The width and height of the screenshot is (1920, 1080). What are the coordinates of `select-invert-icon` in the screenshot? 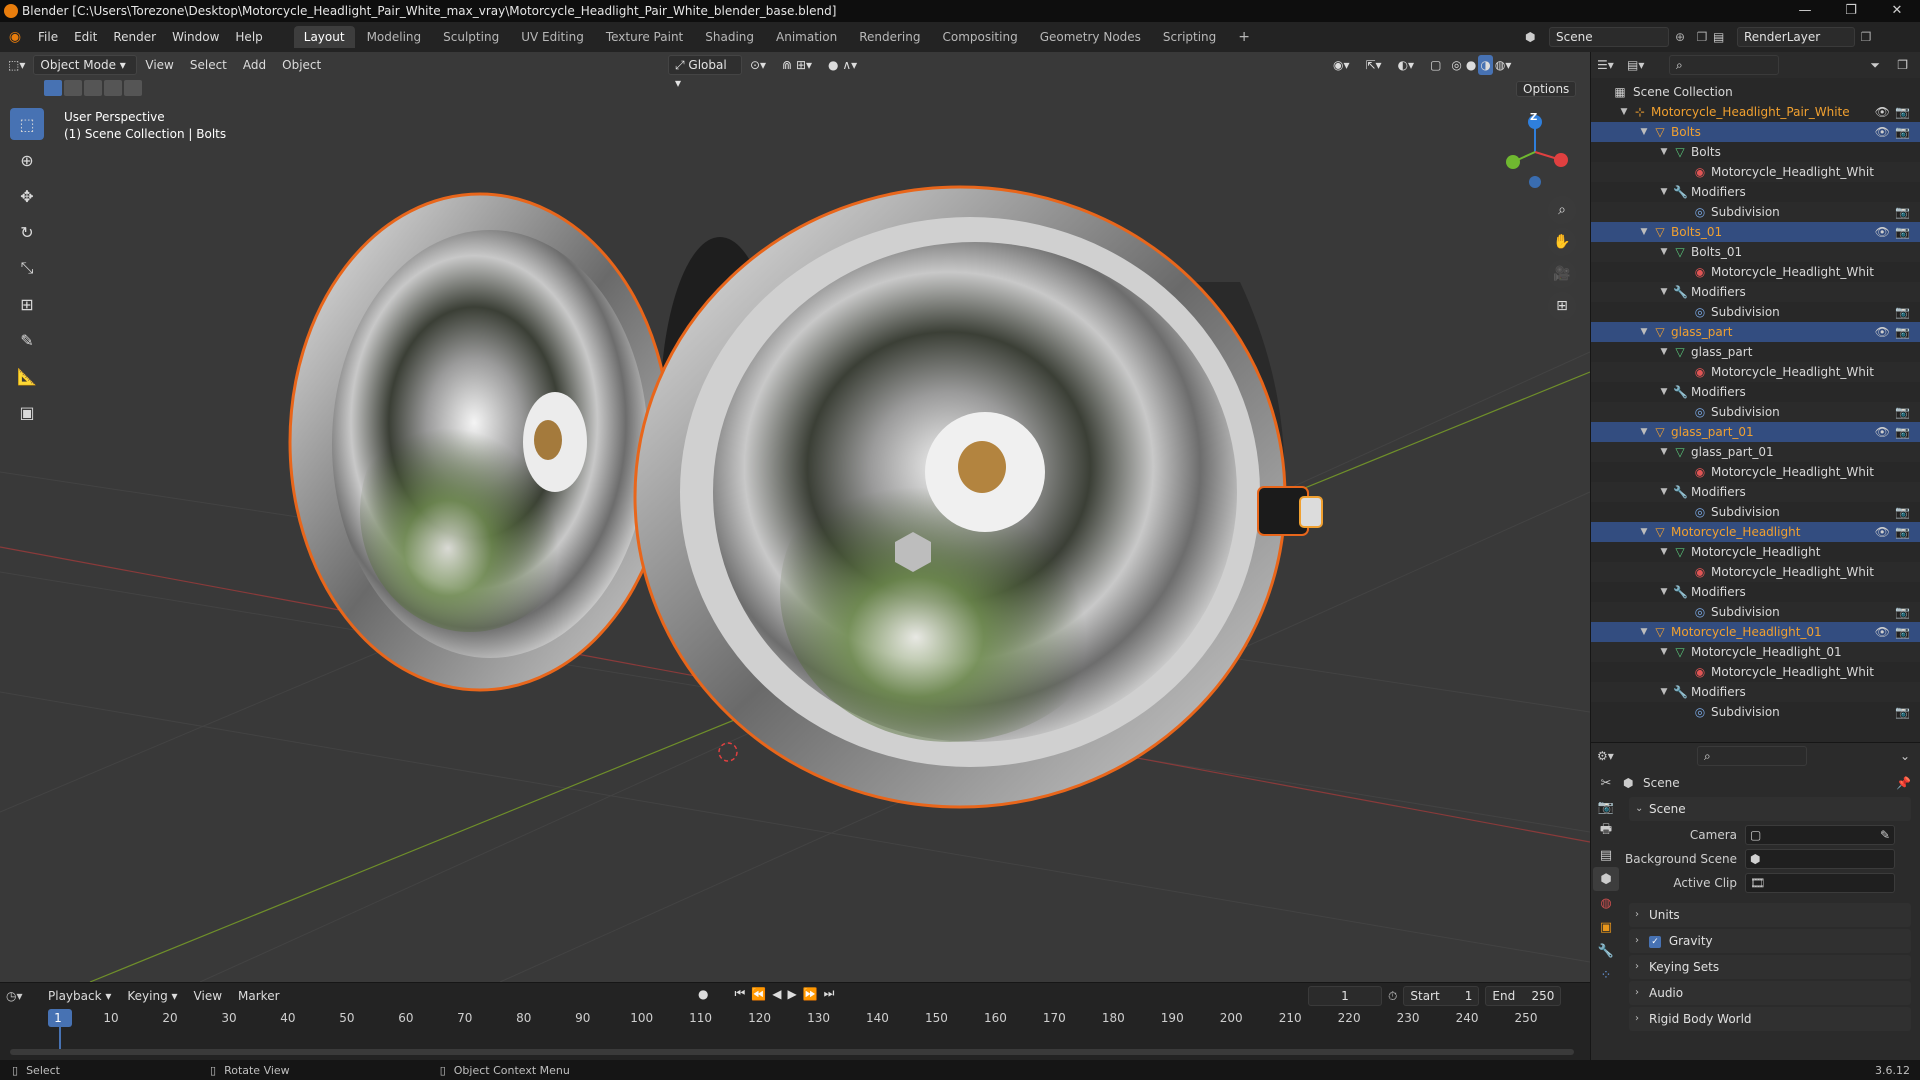 It's located at (113, 88).